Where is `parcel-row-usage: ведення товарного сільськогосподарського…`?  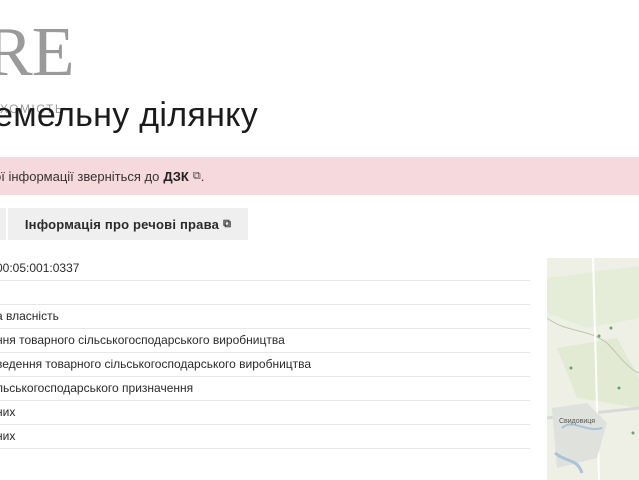
parcel-row-usage: ведення товарного сільськогосподарського… is located at coordinates (265, 365).